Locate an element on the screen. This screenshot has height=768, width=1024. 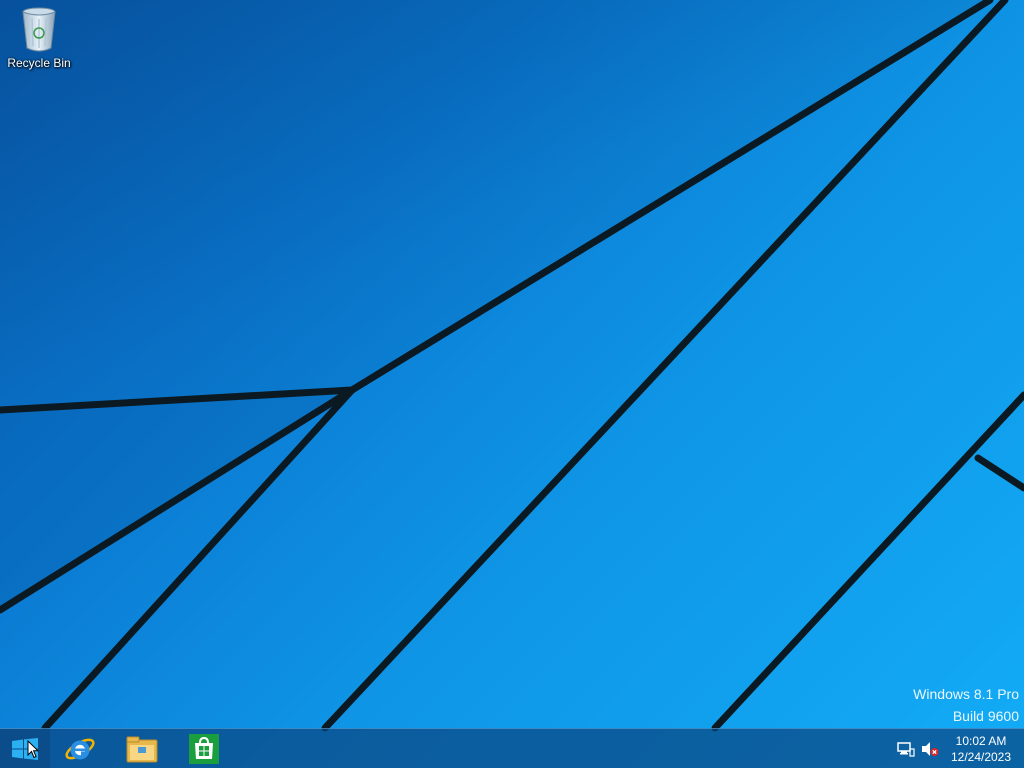
internet-explorer-icon is located at coordinates (80, 749).